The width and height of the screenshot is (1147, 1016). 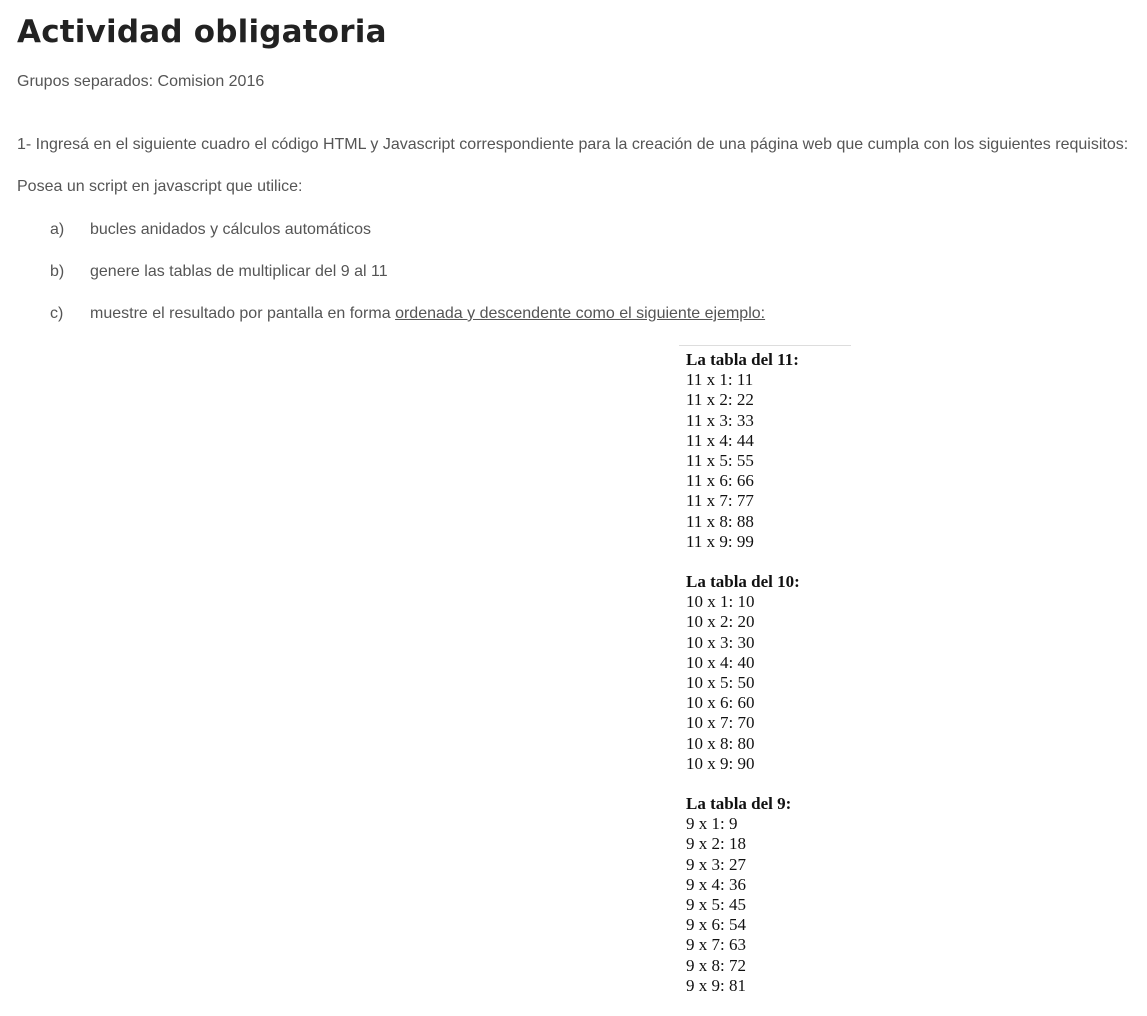 What do you see at coordinates (739, 804) in the screenshot?
I see `table-title: La tabla del 9:` at bounding box center [739, 804].